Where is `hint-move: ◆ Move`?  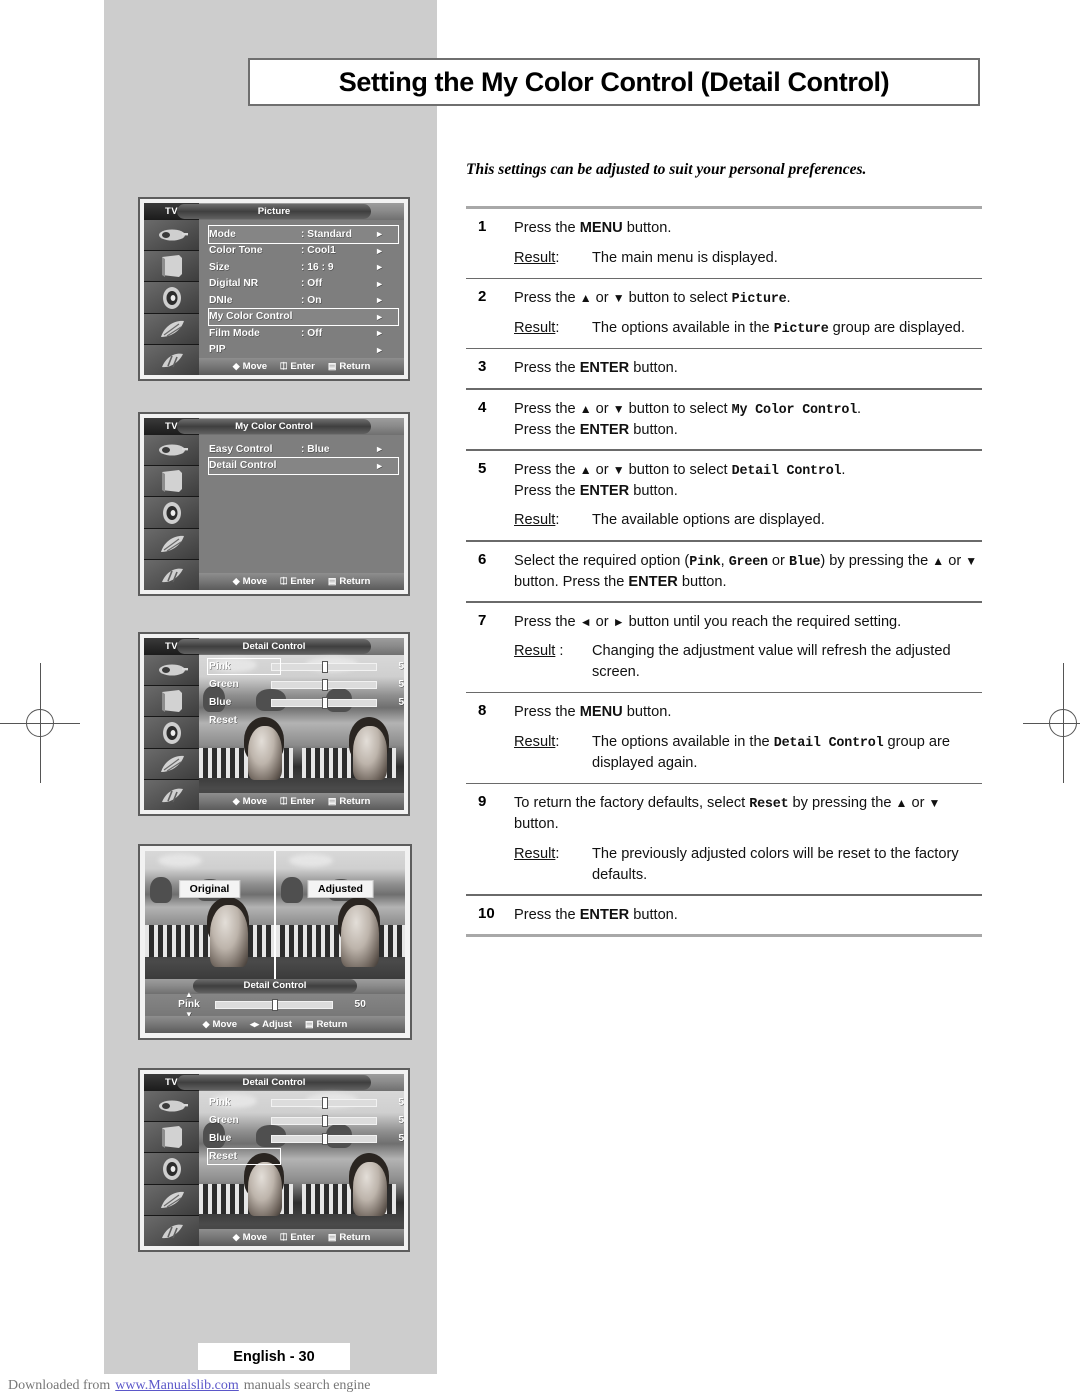
hint-move: ◆ Move is located at coordinates (220, 1024).